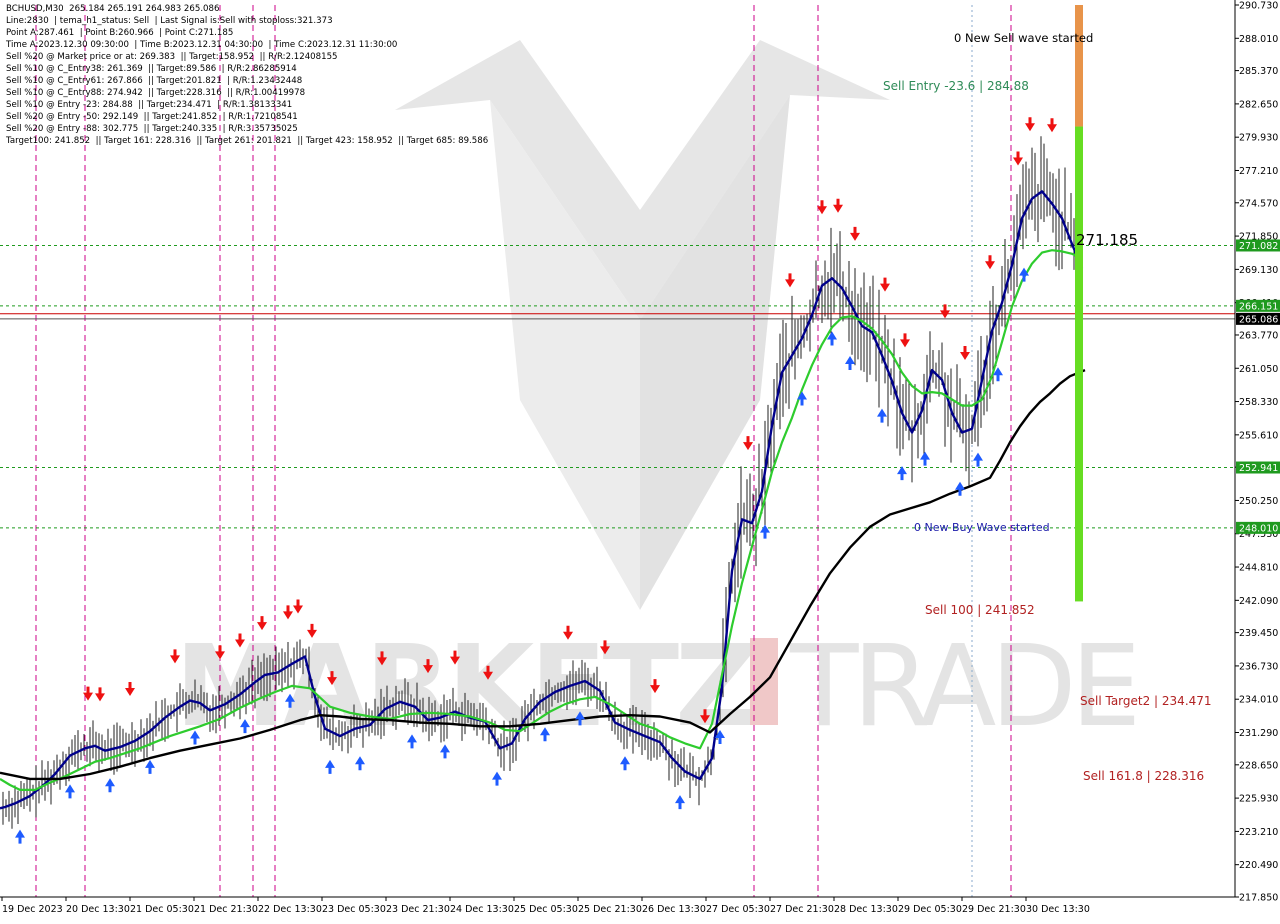  Describe the element at coordinates (482, 909) in the screenshot. I see `x-tick-label: 24 Dec 13:30` at that location.